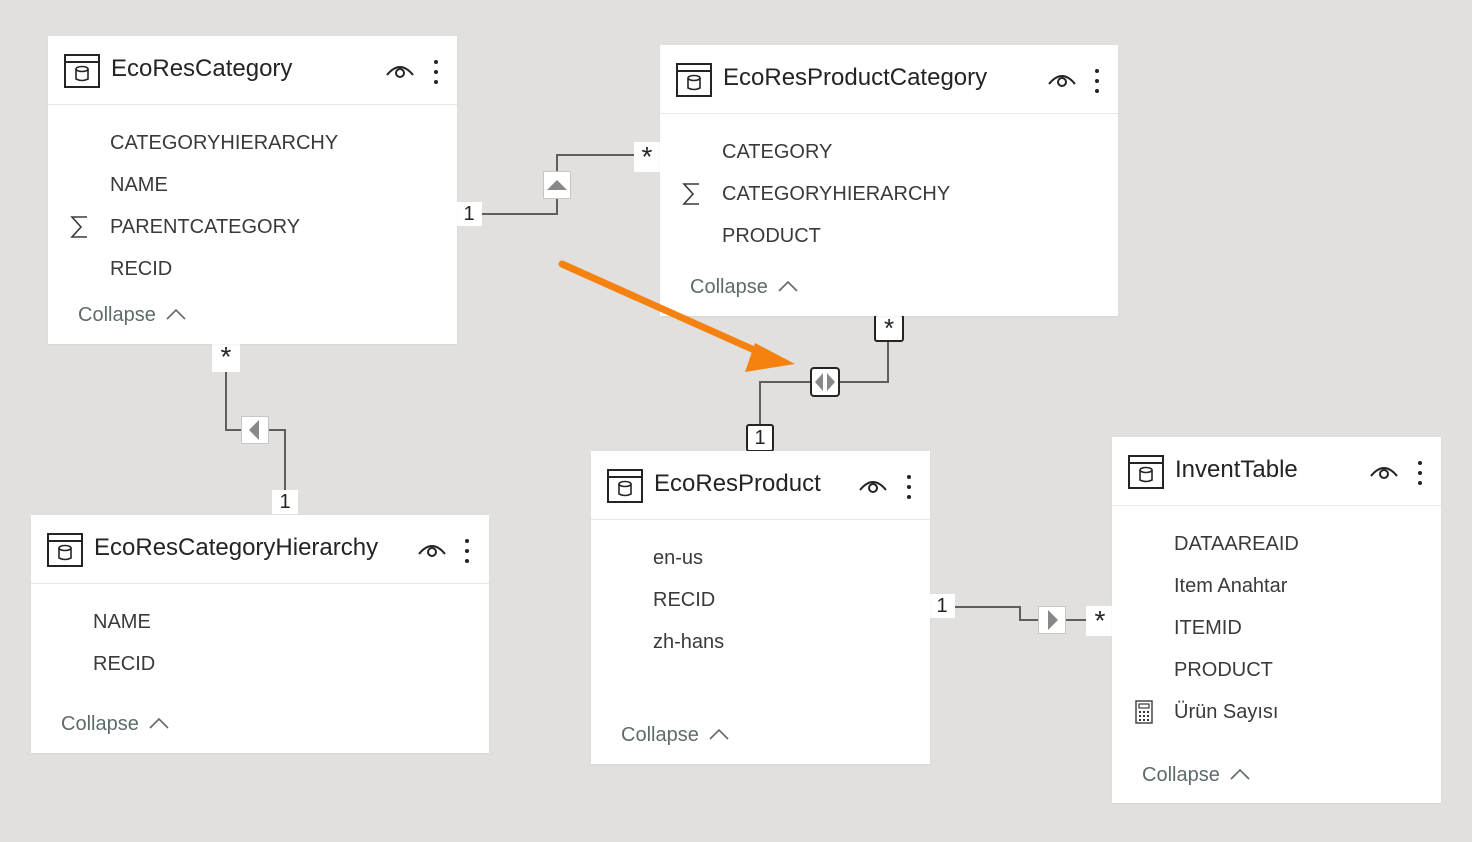  I want to click on field-list: CATEGORY CATEGORYHIERARCHY PRODUCT, so click(889, 194).